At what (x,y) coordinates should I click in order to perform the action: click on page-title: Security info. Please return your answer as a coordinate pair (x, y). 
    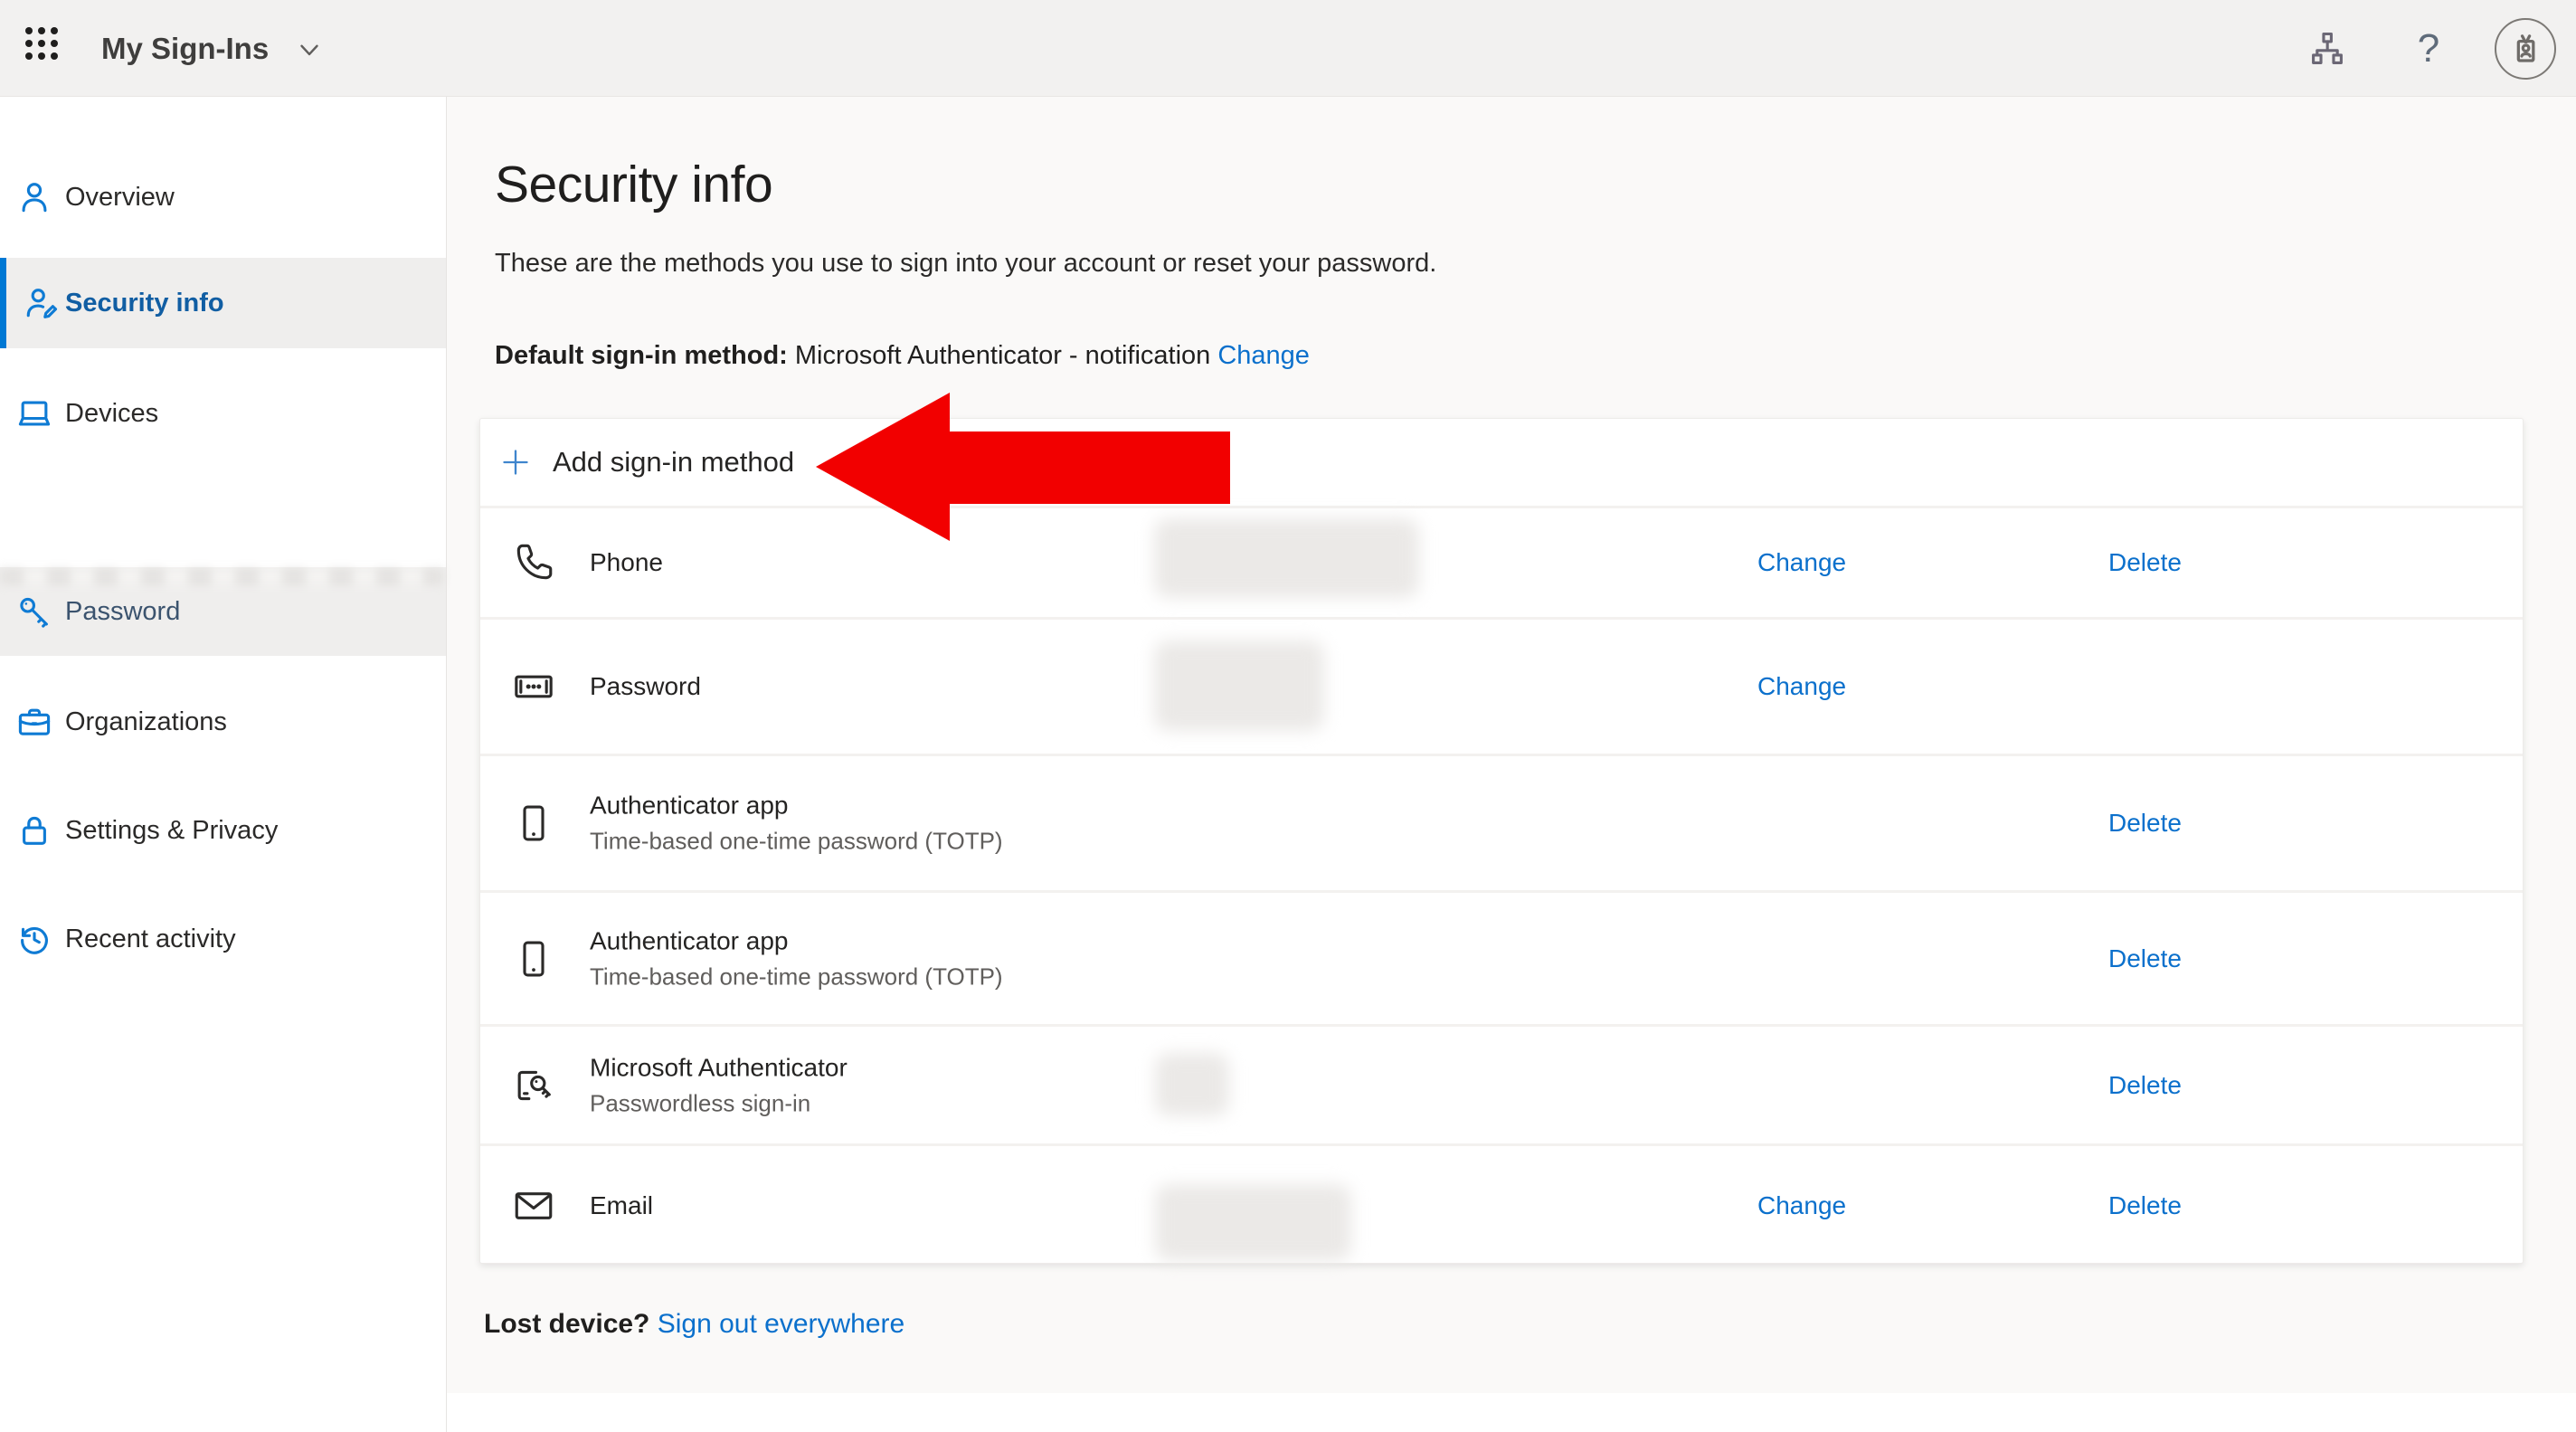
    Looking at the image, I should click on (634, 184).